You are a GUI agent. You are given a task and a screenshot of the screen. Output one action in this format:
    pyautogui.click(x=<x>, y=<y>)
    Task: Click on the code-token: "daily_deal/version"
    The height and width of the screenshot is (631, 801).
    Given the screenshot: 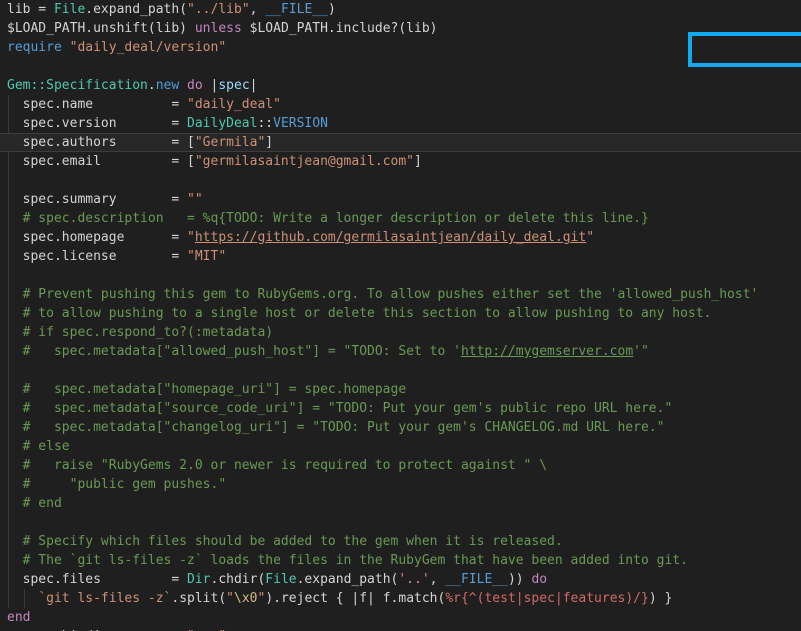 What is the action you would take?
    pyautogui.click(x=148, y=47)
    